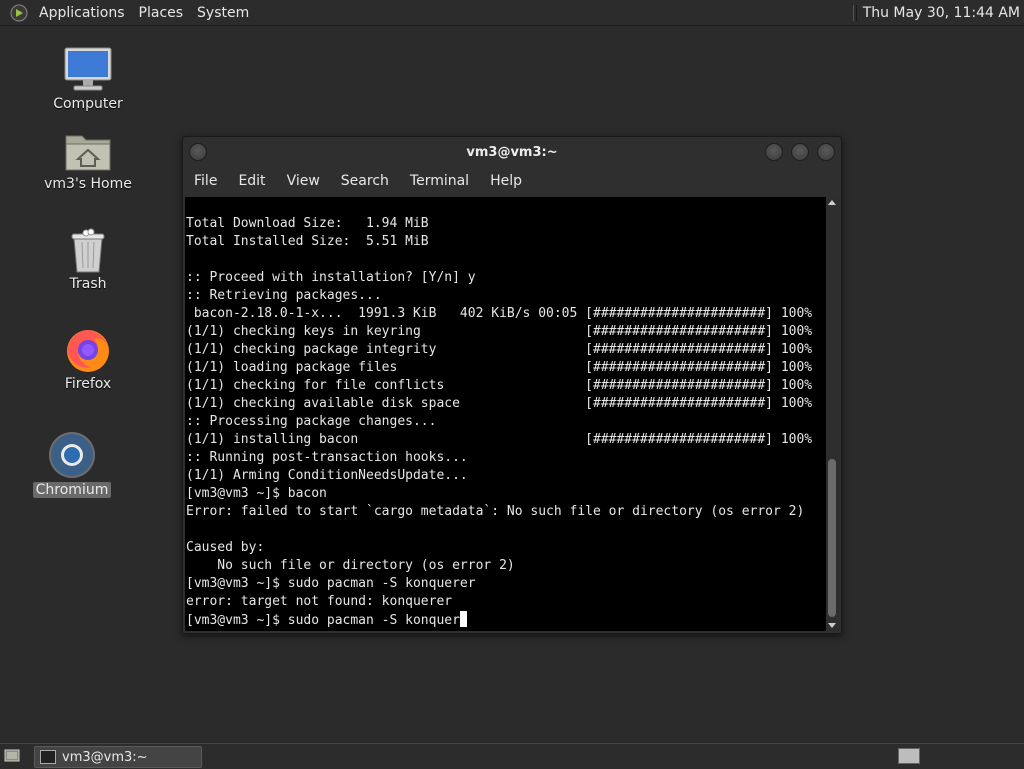 This screenshot has width=1024, height=769. Describe the element at coordinates (225, 547) in the screenshot. I see `terminal-line: Caused by:` at that location.